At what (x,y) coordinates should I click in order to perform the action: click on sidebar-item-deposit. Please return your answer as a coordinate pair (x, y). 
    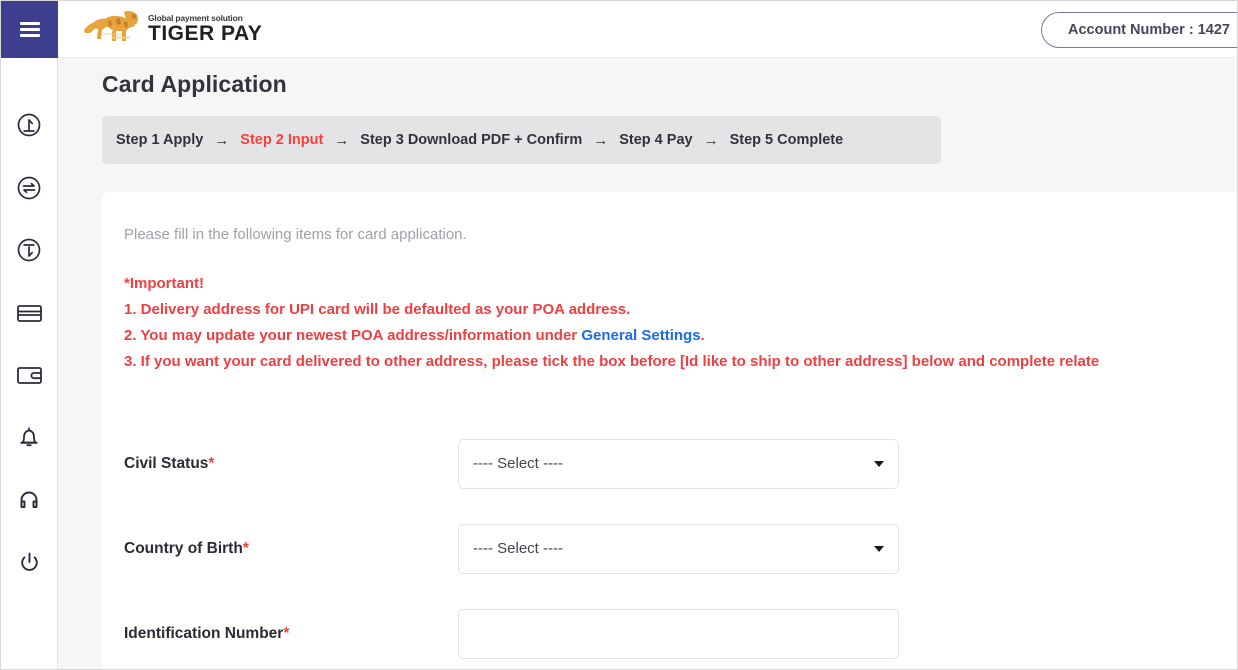
    Looking at the image, I should click on (29, 125).